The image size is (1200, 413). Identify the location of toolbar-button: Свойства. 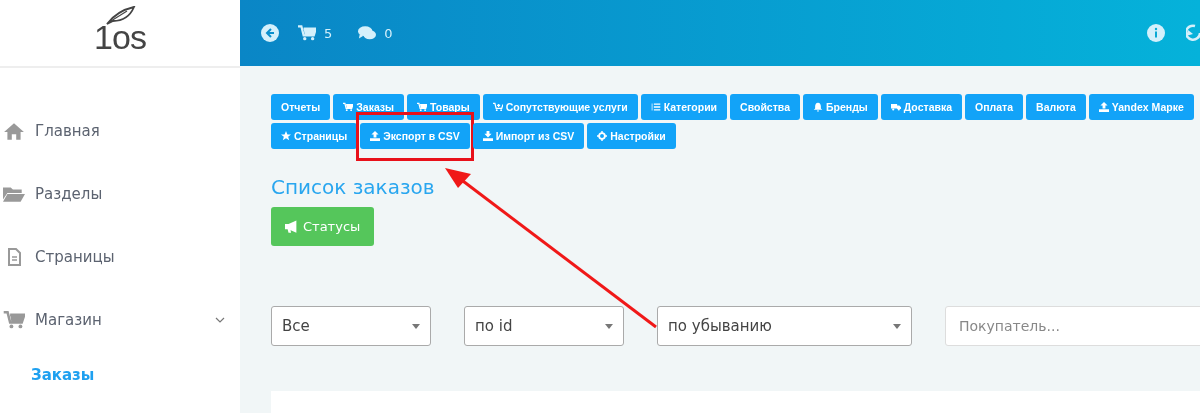
(765, 107).